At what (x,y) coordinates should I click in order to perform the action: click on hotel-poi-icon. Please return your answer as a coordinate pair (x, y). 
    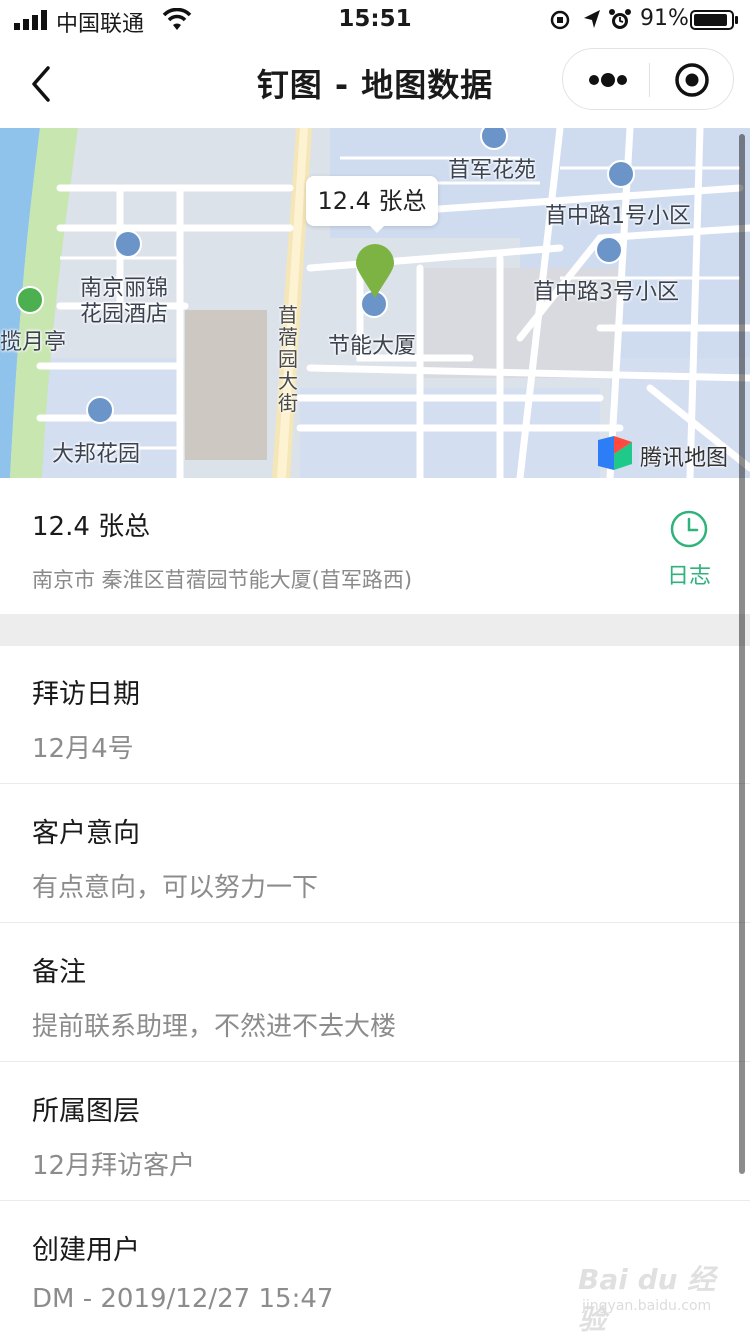
    Looking at the image, I should click on (128, 244).